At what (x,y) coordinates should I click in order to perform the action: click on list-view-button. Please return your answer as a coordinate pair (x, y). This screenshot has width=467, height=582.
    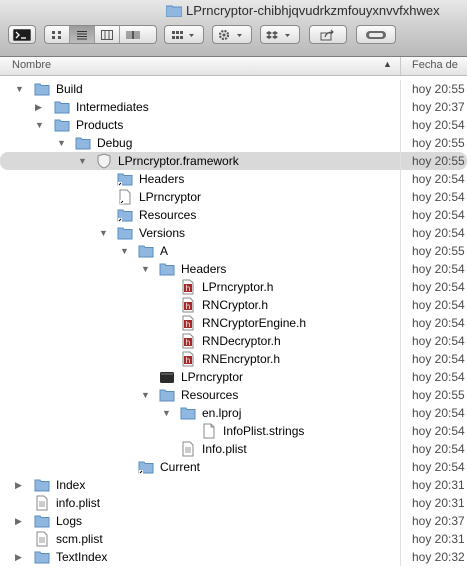
    Looking at the image, I should click on (82, 34).